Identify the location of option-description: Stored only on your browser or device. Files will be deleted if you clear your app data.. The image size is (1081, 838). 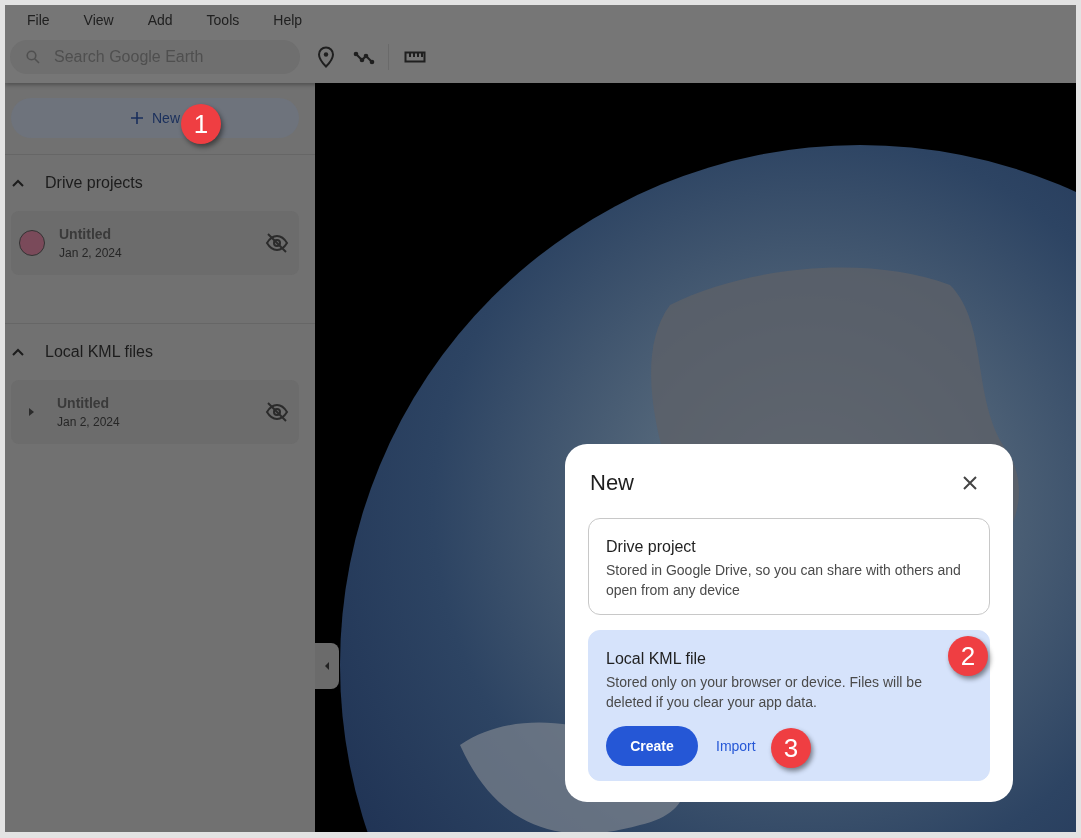
(764, 692).